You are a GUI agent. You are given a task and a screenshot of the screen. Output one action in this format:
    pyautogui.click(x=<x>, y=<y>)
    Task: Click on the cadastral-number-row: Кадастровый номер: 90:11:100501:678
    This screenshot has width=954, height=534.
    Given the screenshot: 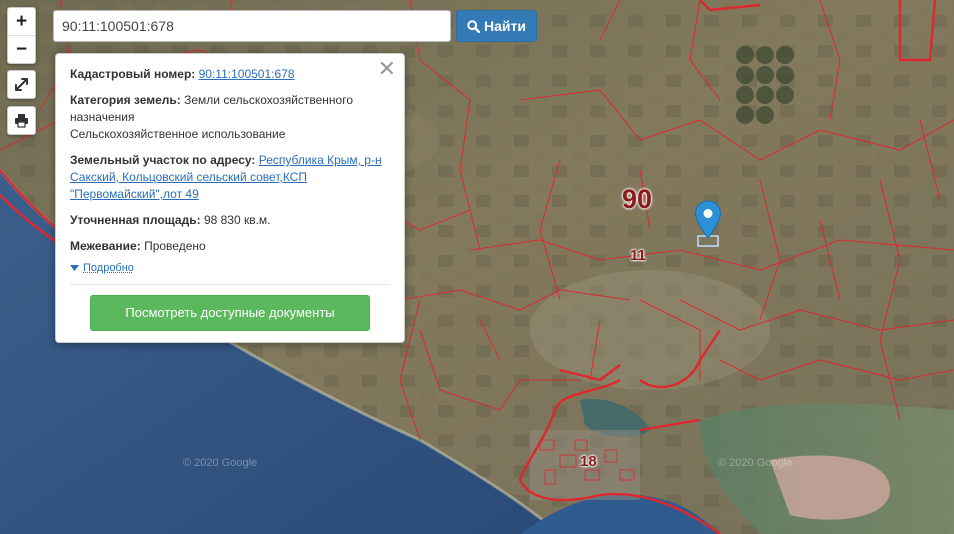 What is the action you would take?
    pyautogui.click(x=230, y=74)
    